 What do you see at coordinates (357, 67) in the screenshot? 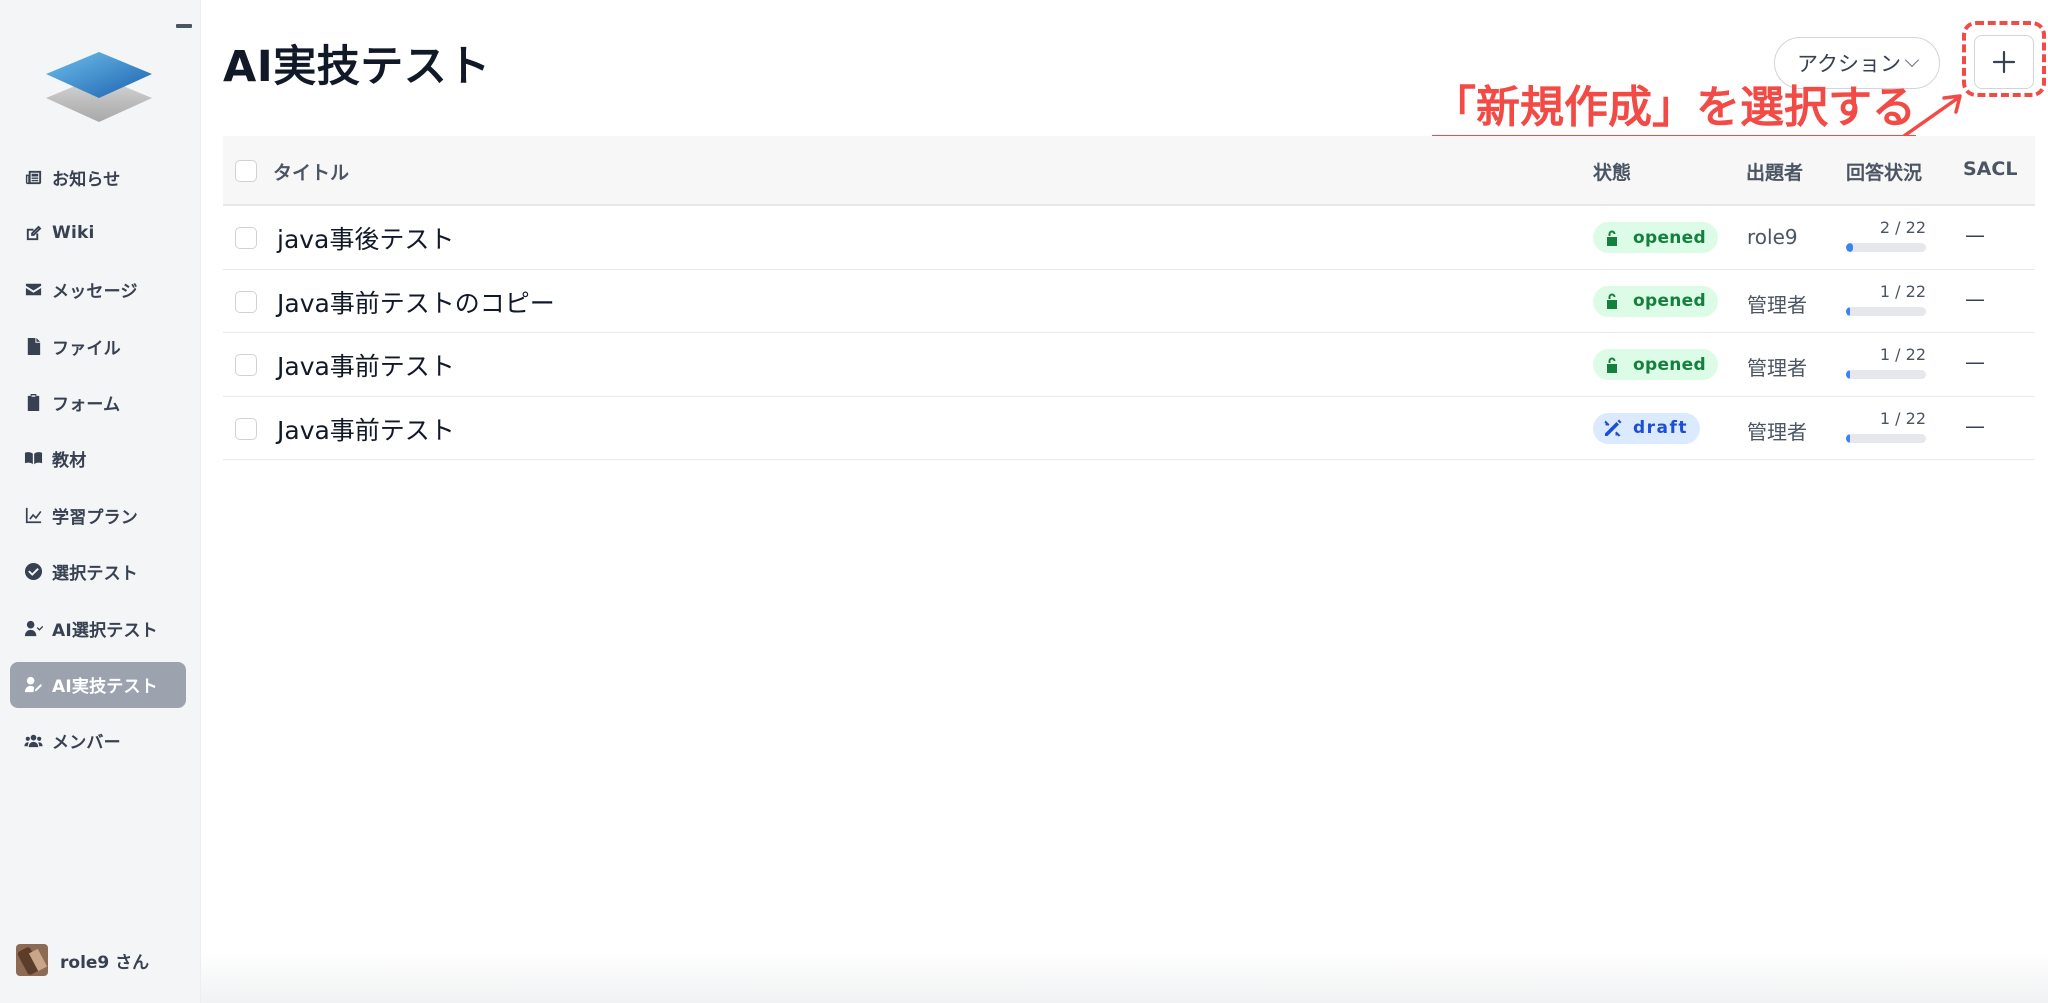
I see `page-title: AI実技テスト` at bounding box center [357, 67].